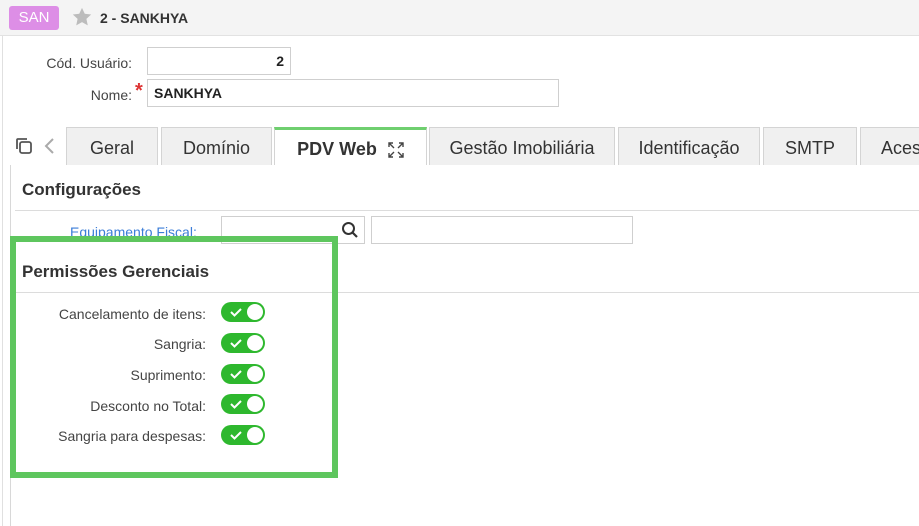 The height and width of the screenshot is (526, 919). Describe the element at coordinates (467, 210) in the screenshot. I see `config-divider` at that location.